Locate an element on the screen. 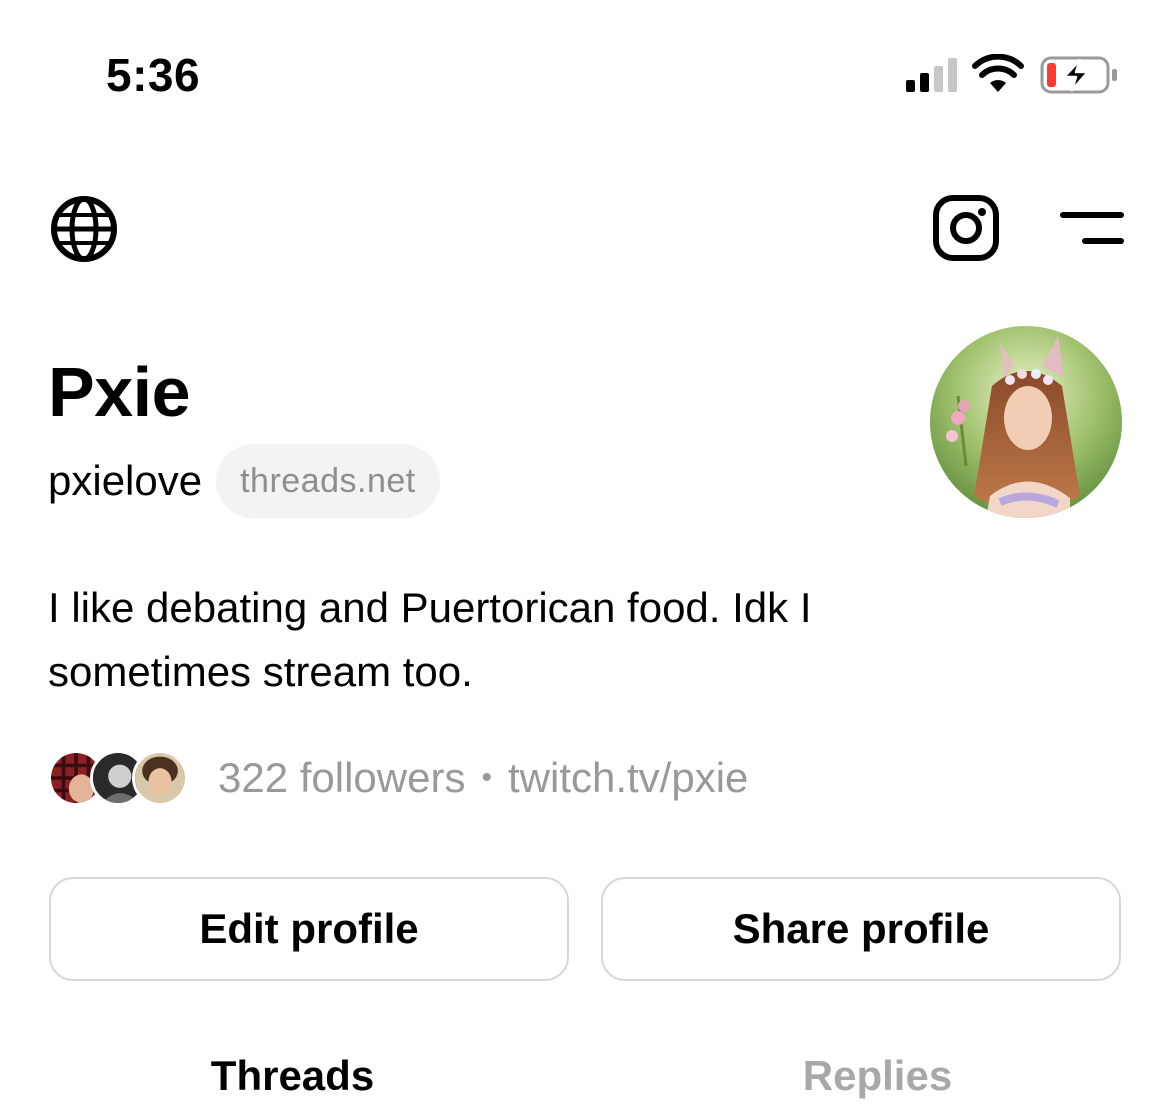 This screenshot has width=1170, height=1120. username-row: pxielove threads.net is located at coordinates (244, 481).